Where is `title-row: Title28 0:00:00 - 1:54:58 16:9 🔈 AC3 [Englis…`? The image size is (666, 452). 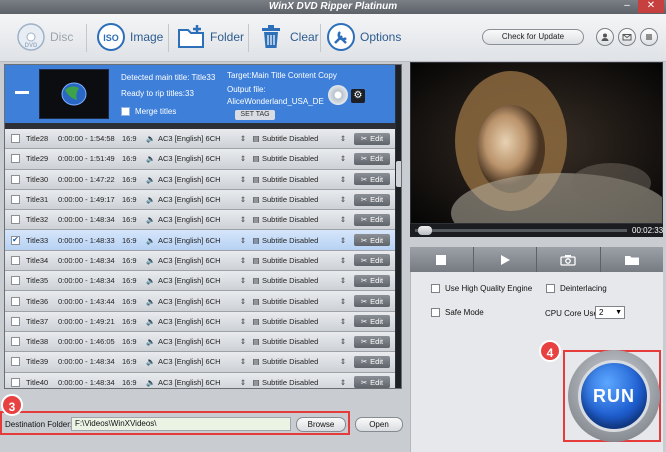 title-row: Title28 0:00:00 - 1:54:58 16:9 🔈 AC3 [Englis… is located at coordinates (200, 139).